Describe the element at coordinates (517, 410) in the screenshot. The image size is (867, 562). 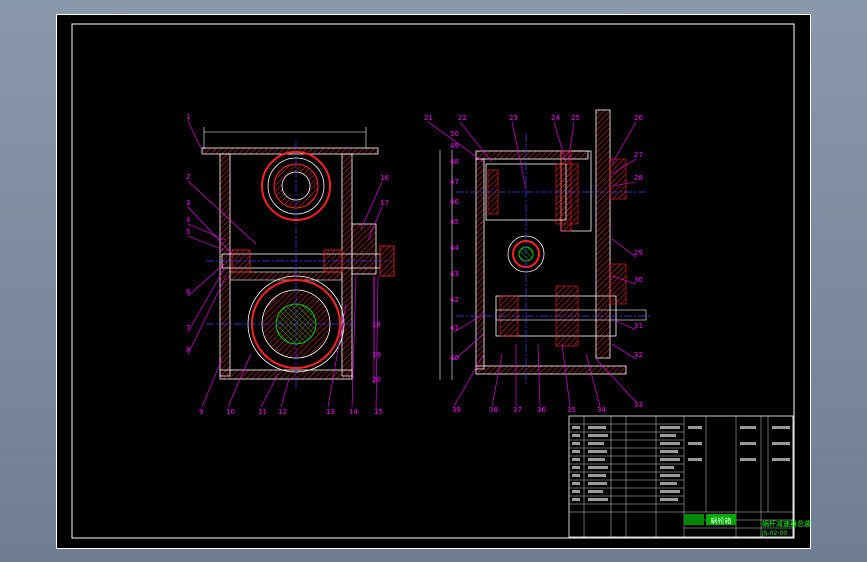
I see `part-label-37: 37` at that location.